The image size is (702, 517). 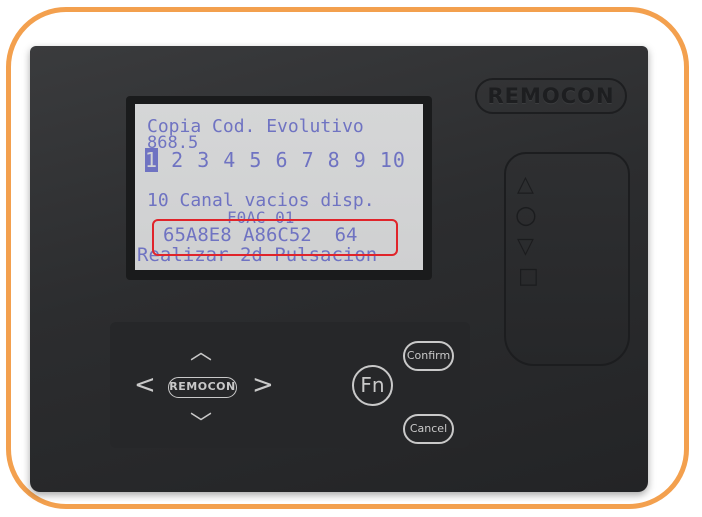 What do you see at coordinates (152, 160) in the screenshot?
I see `channel-selected: 1` at bounding box center [152, 160].